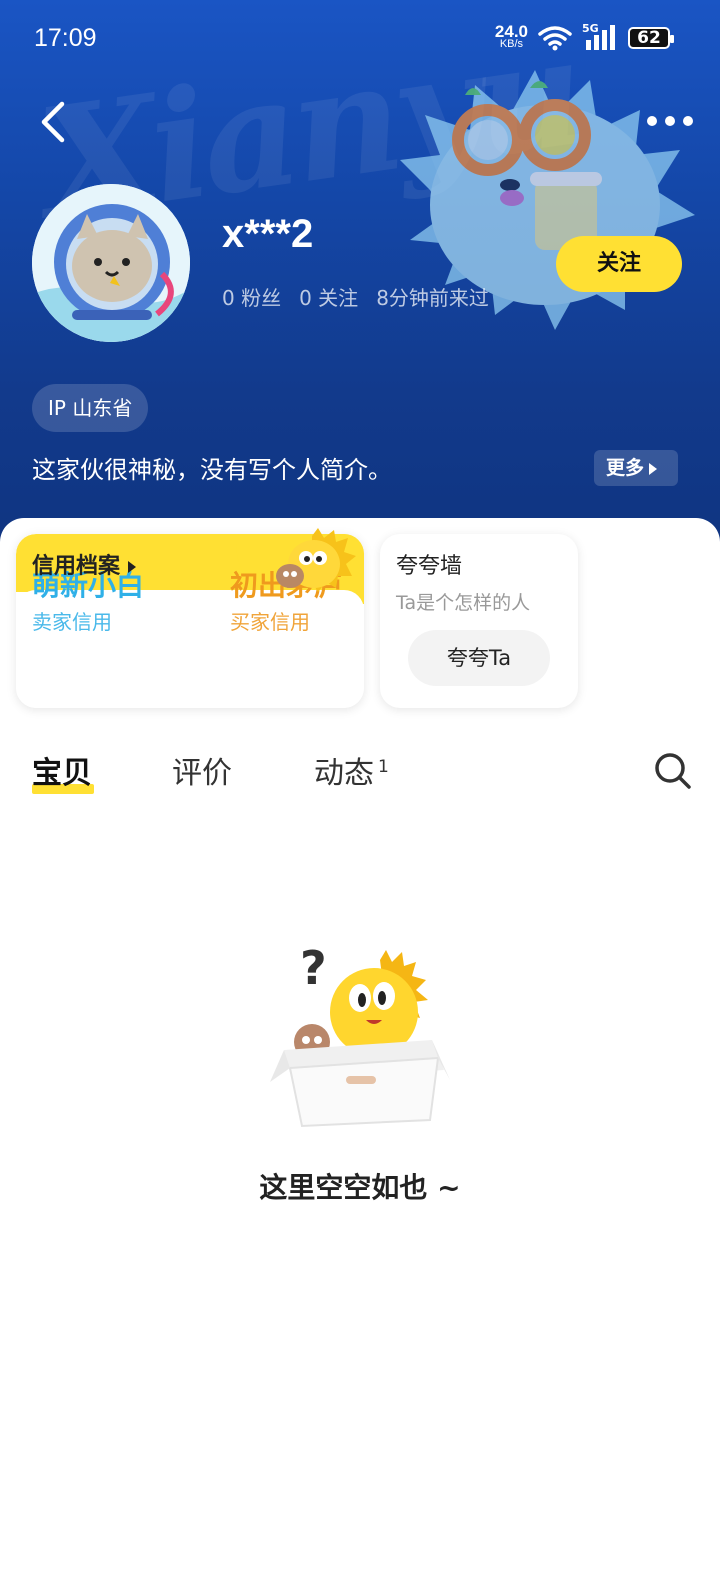 This screenshot has height=1584, width=720. Describe the element at coordinates (344, 773) in the screenshot. I see `tab-moments-label: 动态` at that location.